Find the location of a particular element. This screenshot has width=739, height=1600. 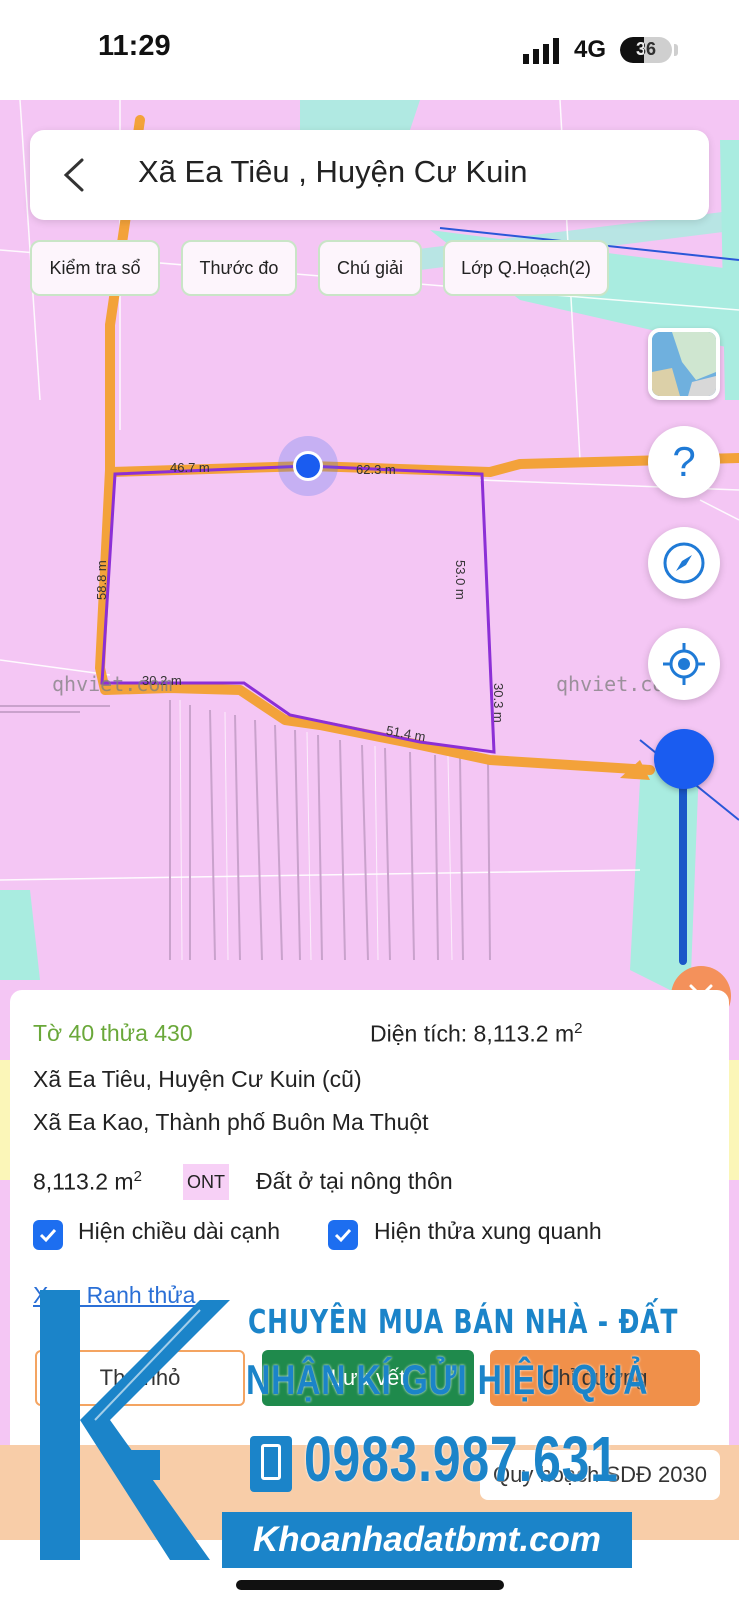

back-arrow-icon is located at coordinates (75, 175).